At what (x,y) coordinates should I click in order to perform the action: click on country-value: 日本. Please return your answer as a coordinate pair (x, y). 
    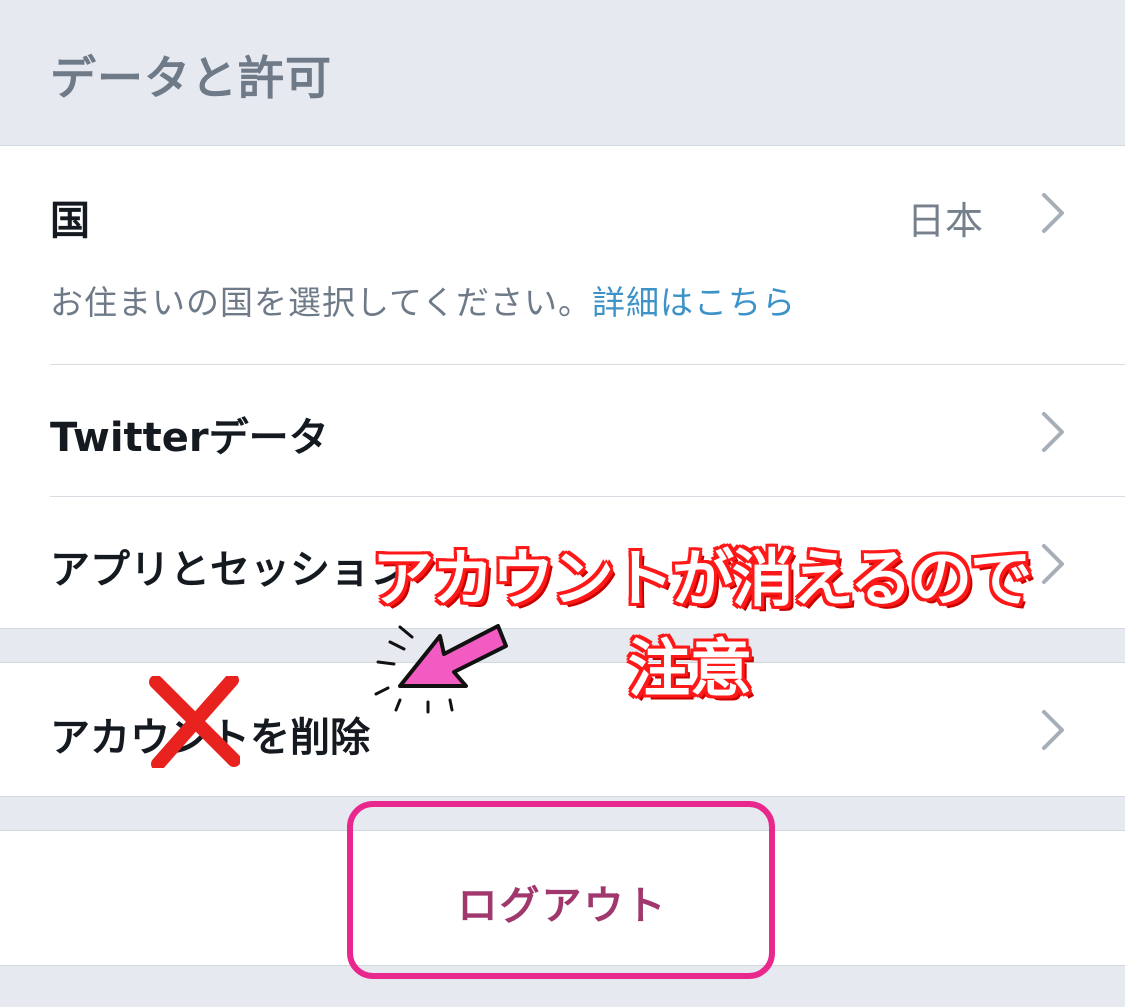
    Looking at the image, I should click on (944, 221).